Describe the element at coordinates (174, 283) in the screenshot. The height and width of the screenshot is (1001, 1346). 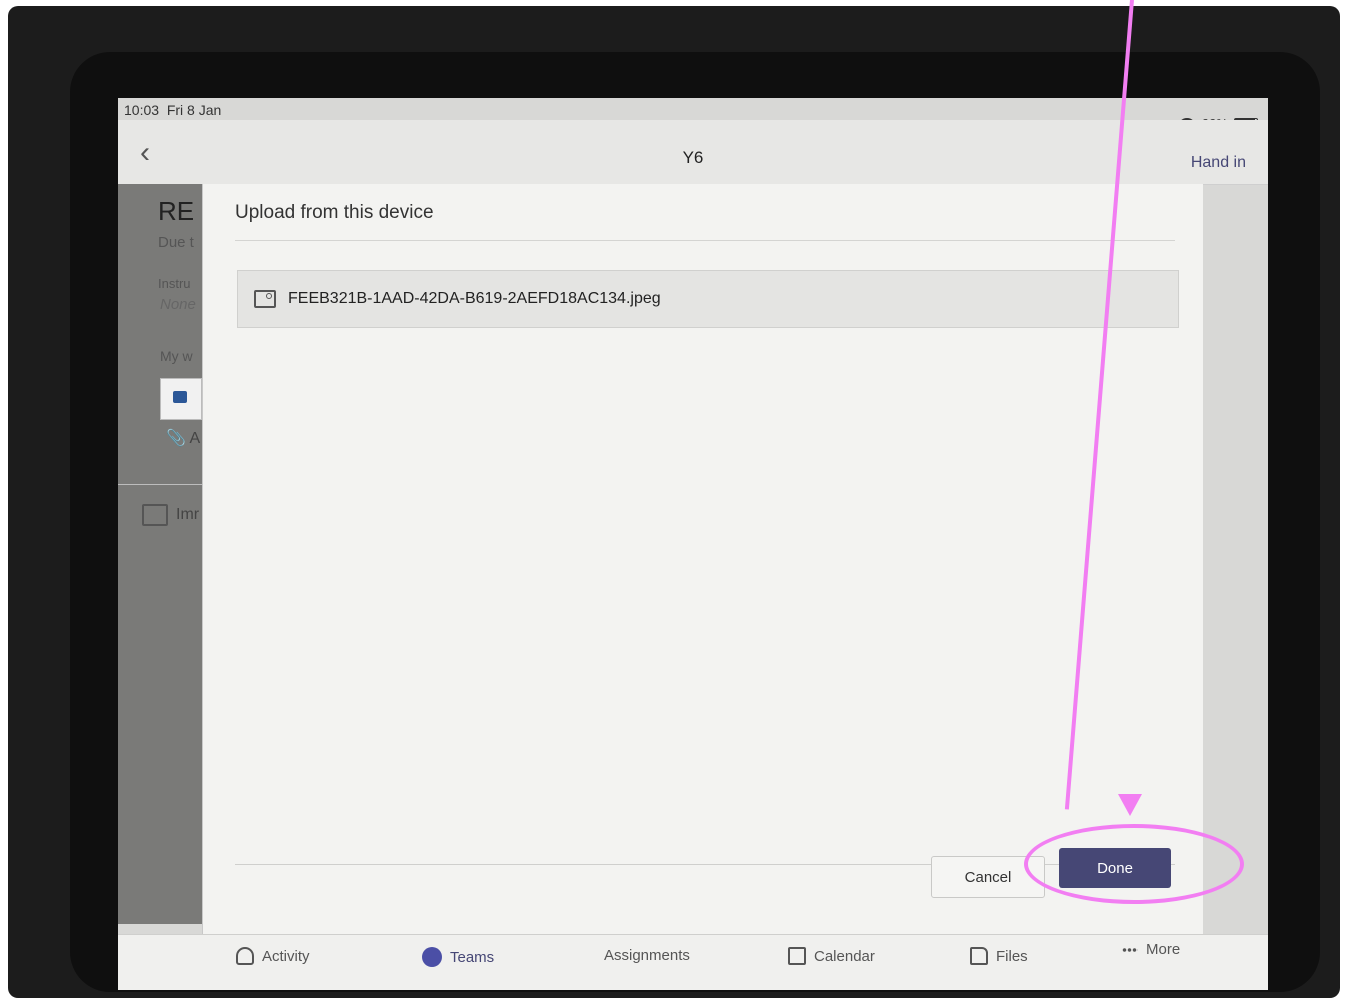
I see `instructions-label: Instru` at that location.